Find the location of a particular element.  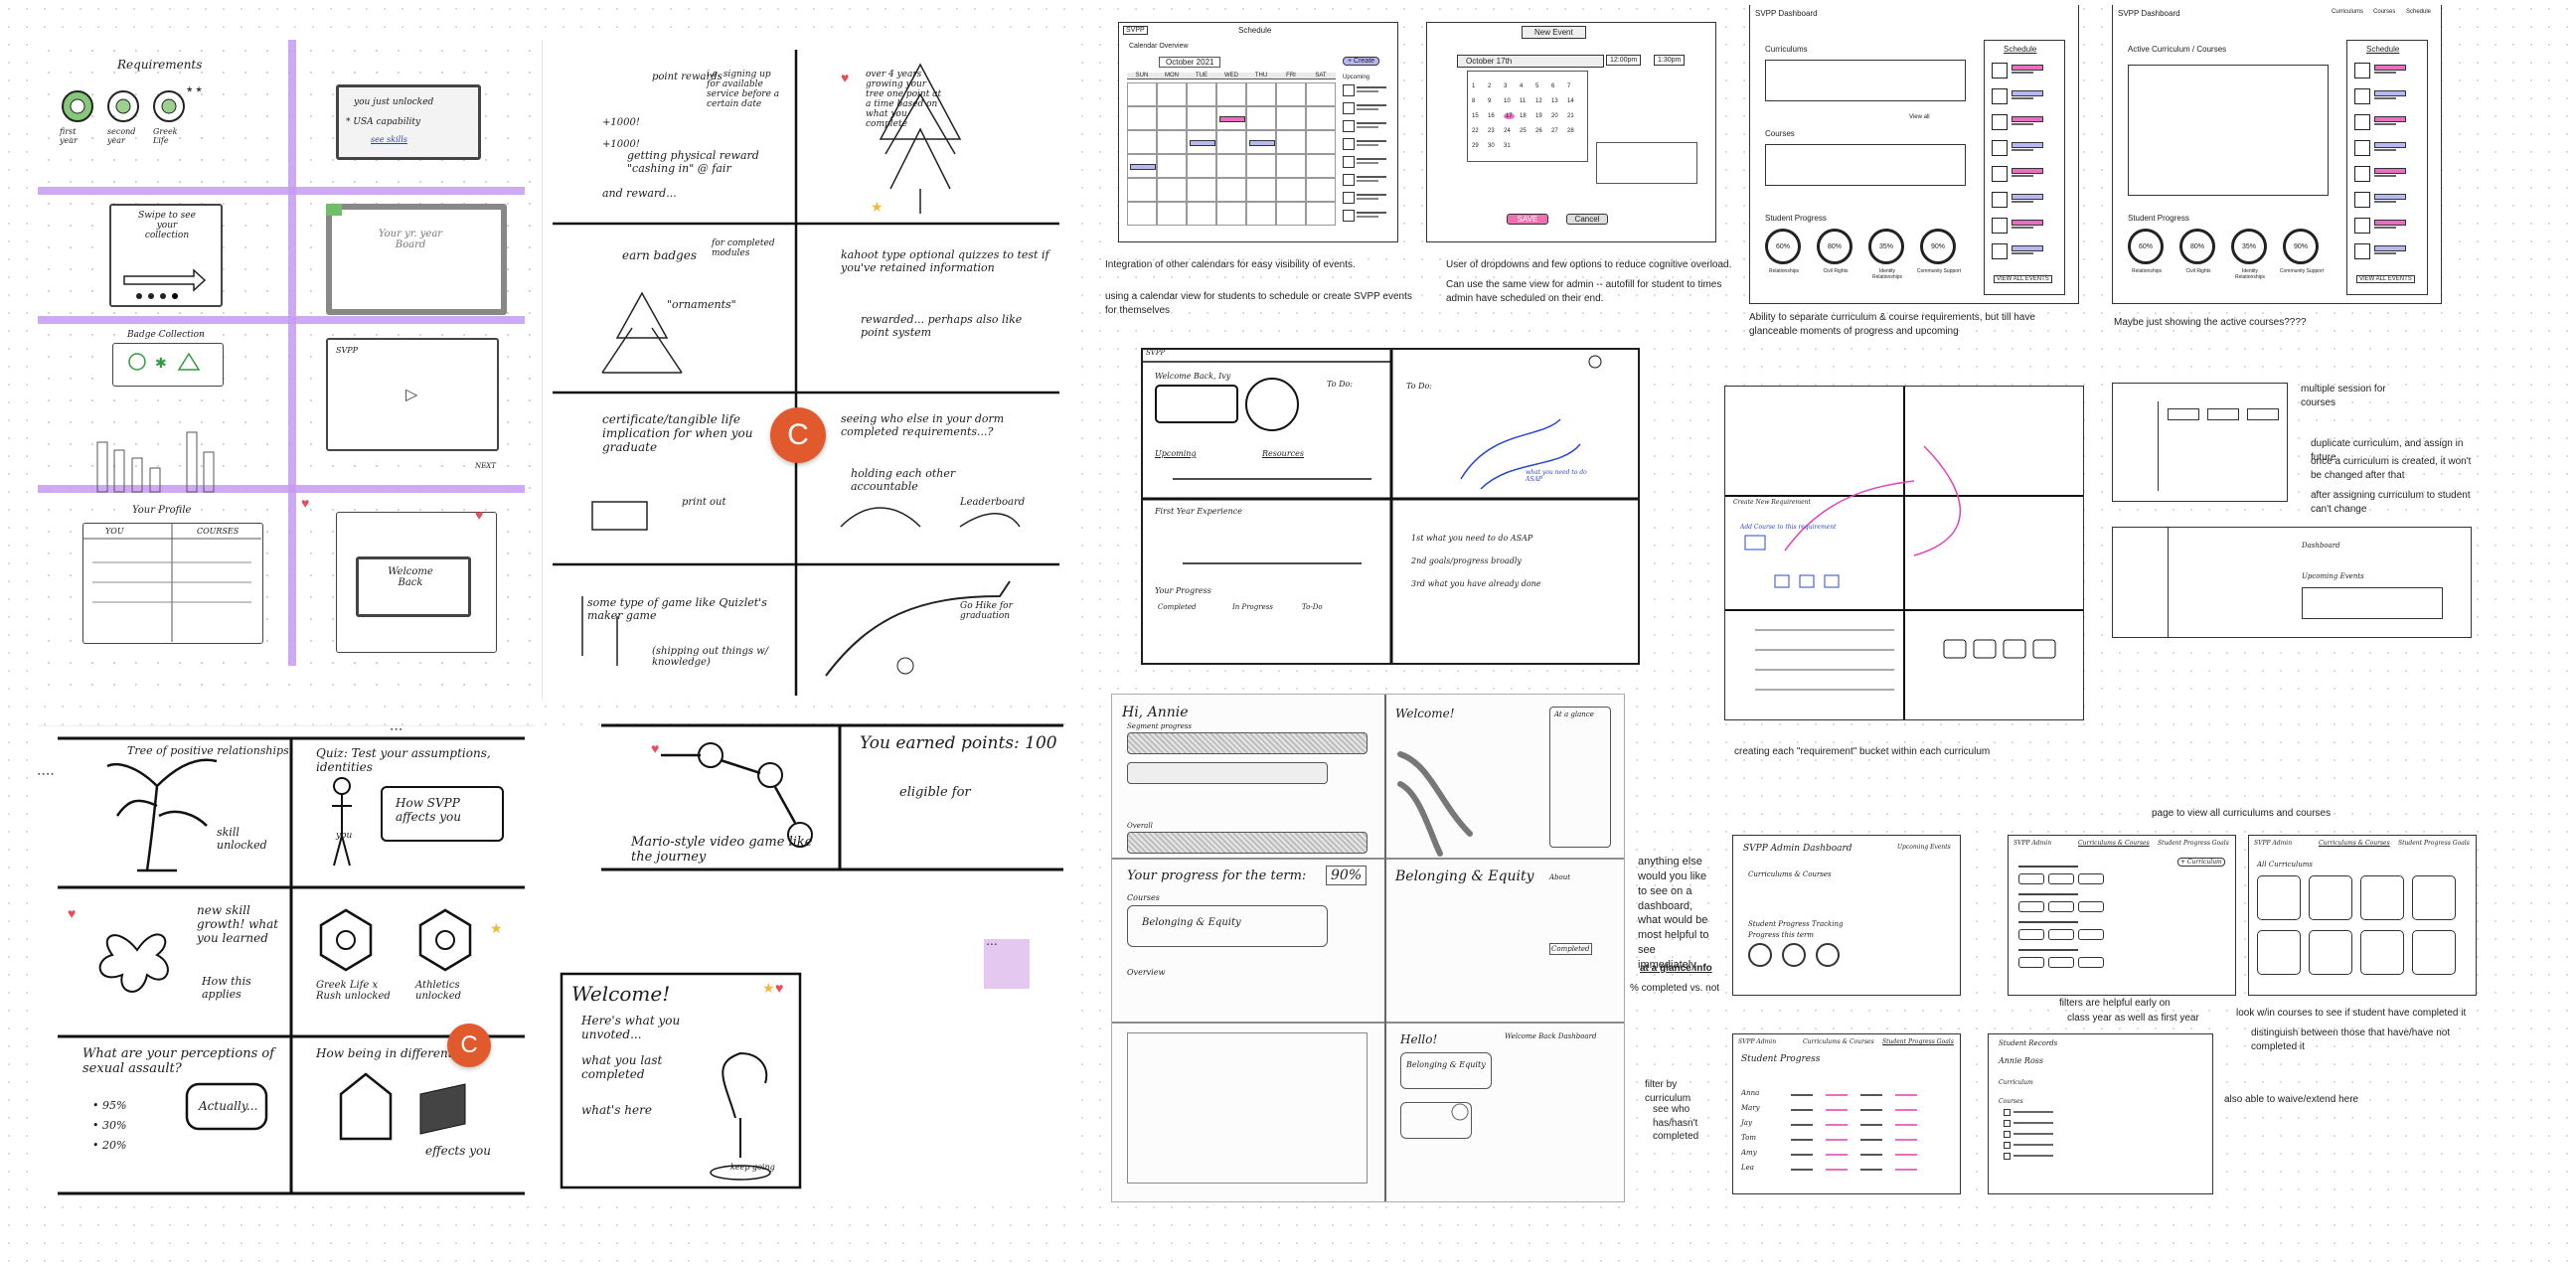

date-cell: 9 is located at coordinates (1489, 101).